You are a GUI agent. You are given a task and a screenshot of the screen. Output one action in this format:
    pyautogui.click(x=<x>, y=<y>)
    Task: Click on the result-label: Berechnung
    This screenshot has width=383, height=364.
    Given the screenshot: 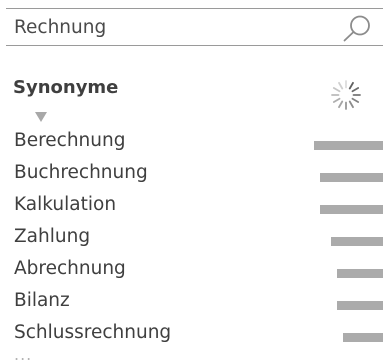 What is the action you would take?
    pyautogui.click(x=70, y=140)
    